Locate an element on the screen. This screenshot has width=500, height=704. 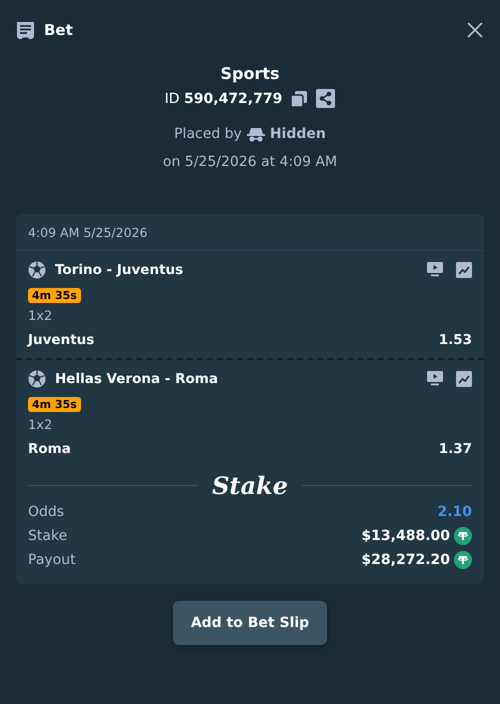
event-name: Torino - Juventus is located at coordinates (119, 270).